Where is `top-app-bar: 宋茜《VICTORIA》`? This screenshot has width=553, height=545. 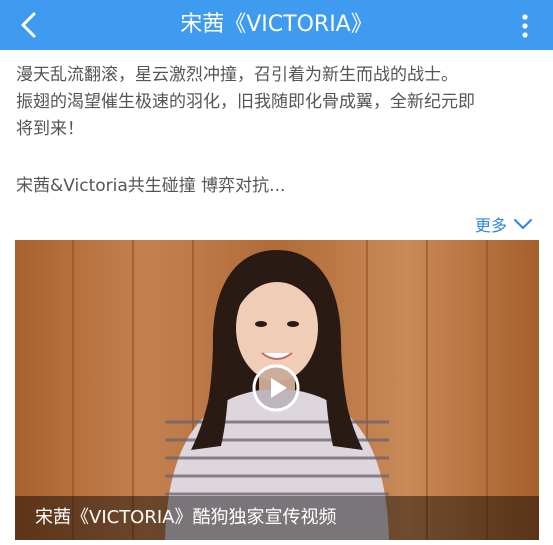
top-app-bar: 宋茜《VICTORIA》 is located at coordinates (276, 25).